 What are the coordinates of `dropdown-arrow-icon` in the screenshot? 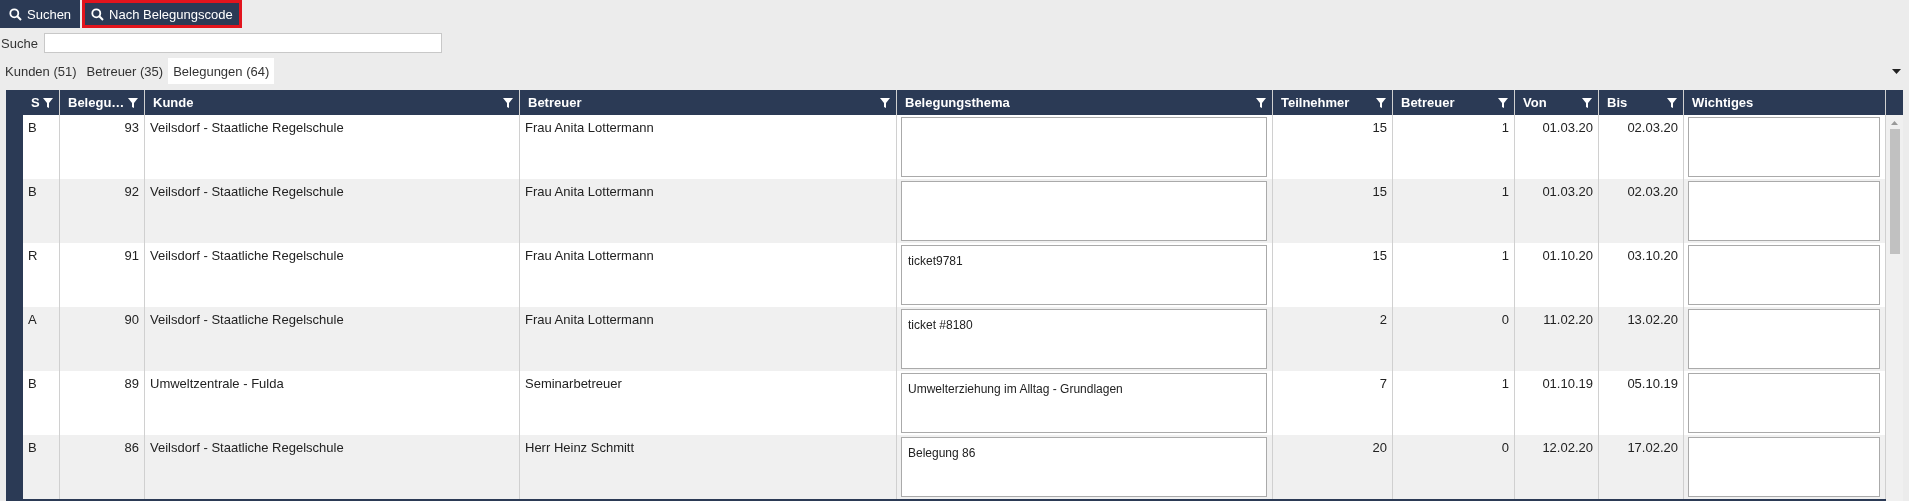 It's located at (1896, 71).